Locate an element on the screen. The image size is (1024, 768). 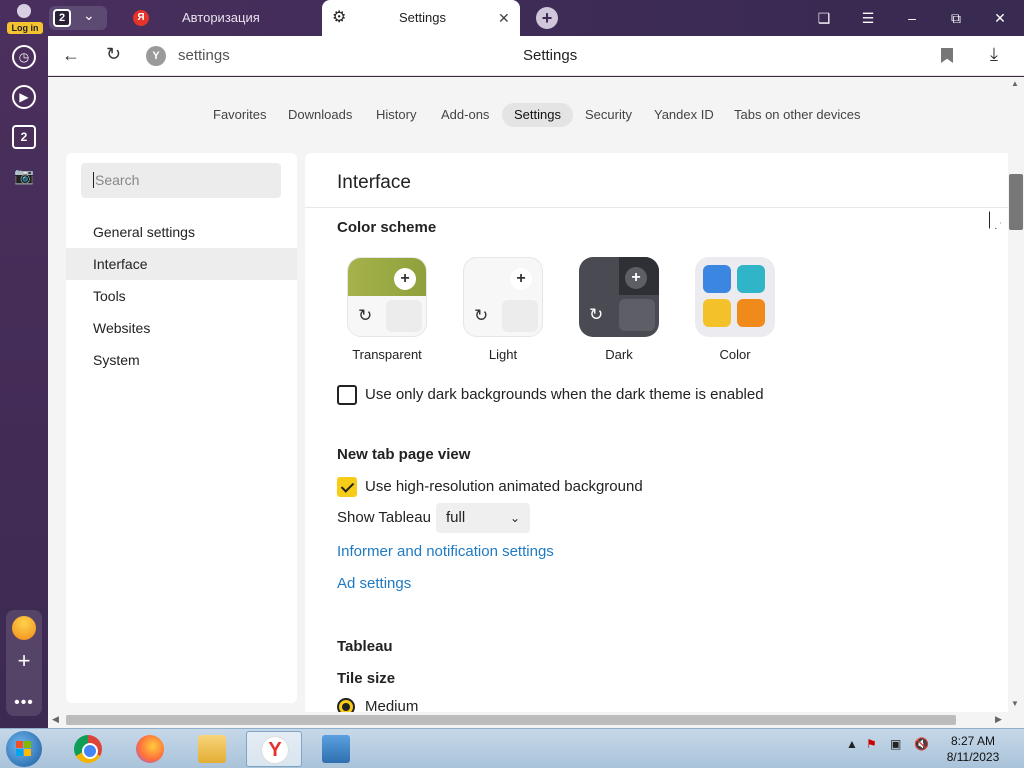
ad-settings-link: Ad settings is located at coordinates (374, 583).